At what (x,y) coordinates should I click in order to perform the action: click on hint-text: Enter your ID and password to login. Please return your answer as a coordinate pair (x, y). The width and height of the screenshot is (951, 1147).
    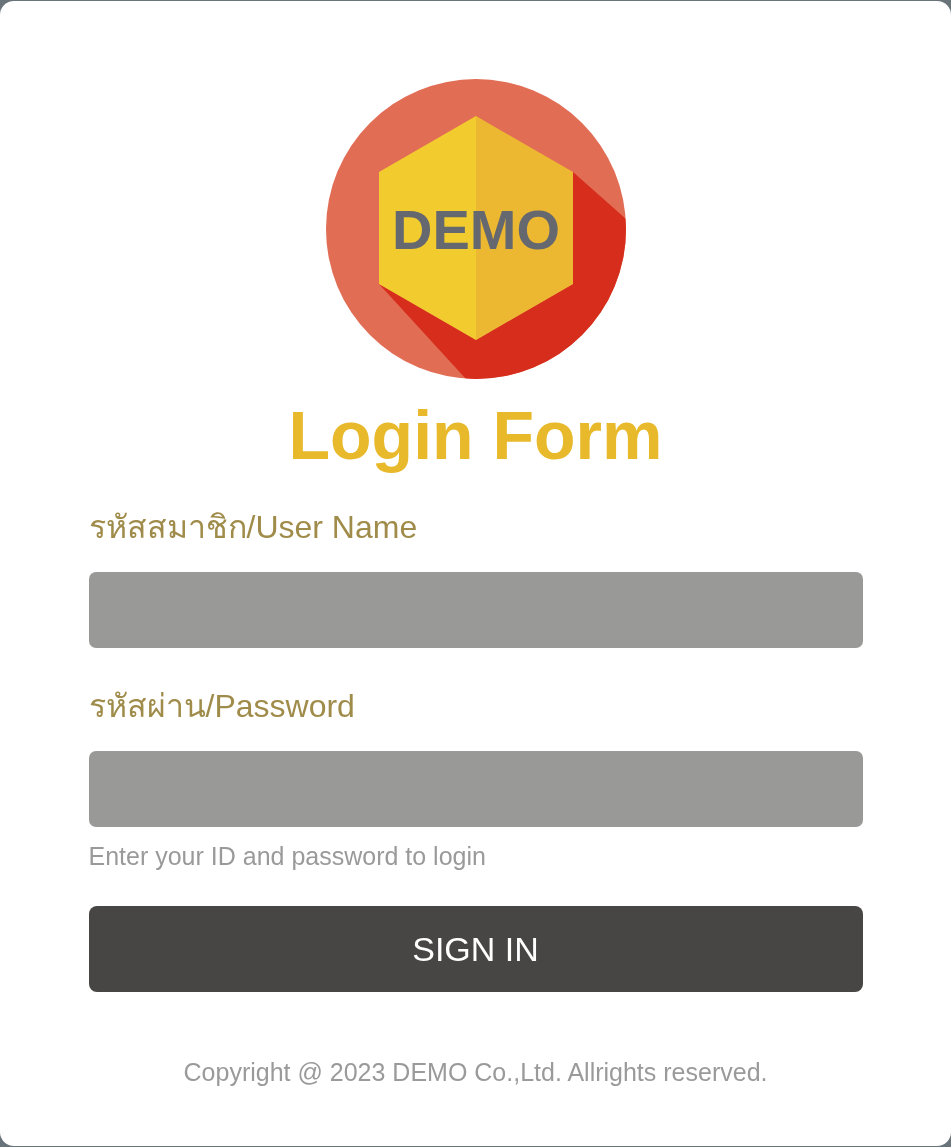
    Looking at the image, I should click on (287, 856).